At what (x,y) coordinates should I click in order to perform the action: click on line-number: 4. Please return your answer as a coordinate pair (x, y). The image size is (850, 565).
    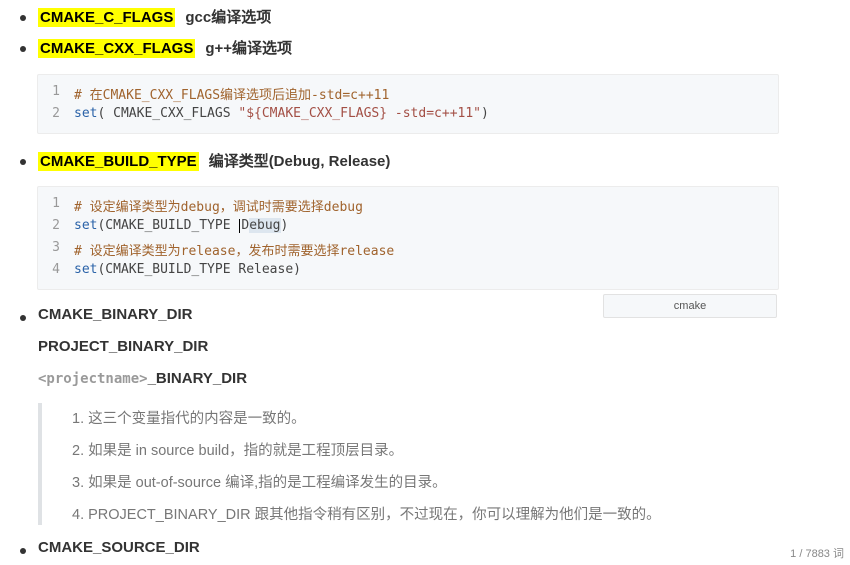
    Looking at the image, I should click on (56, 269).